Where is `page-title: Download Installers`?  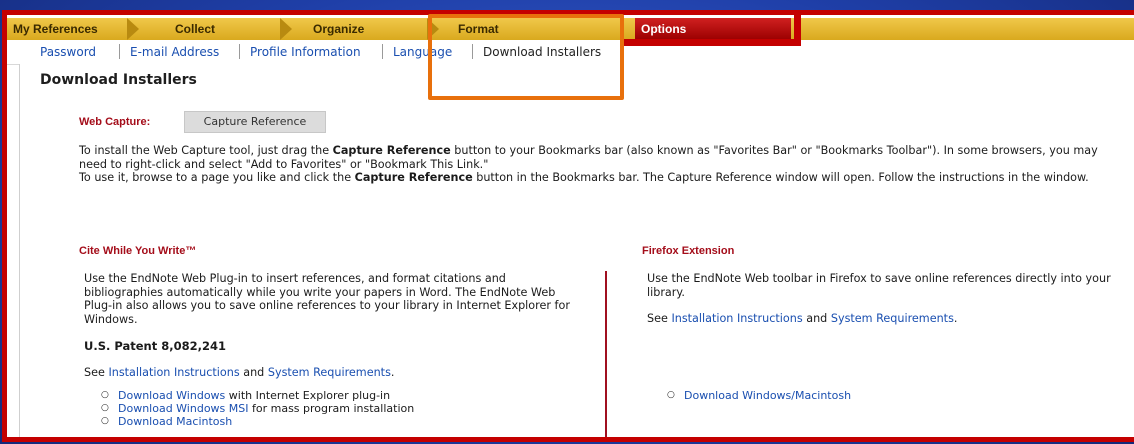 page-title: Download Installers is located at coordinates (118, 80).